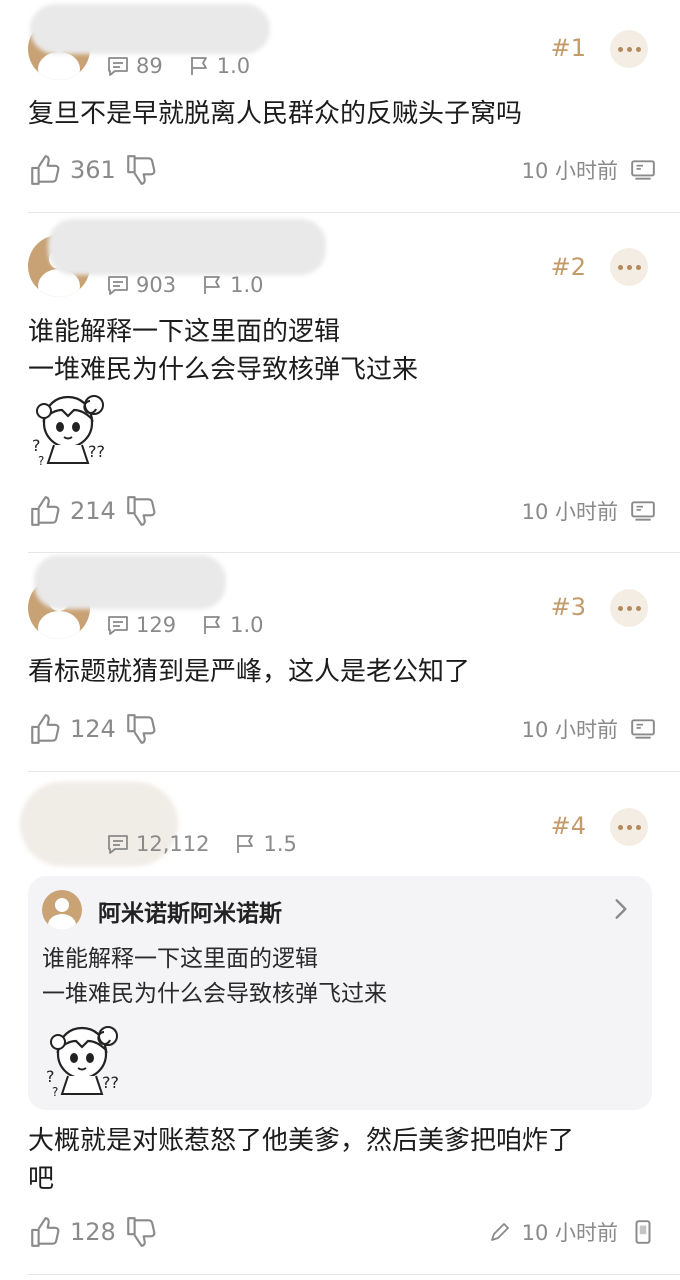 This screenshot has height=1280, width=680. I want to click on post-meta: 903 1.0, so click(185, 285).